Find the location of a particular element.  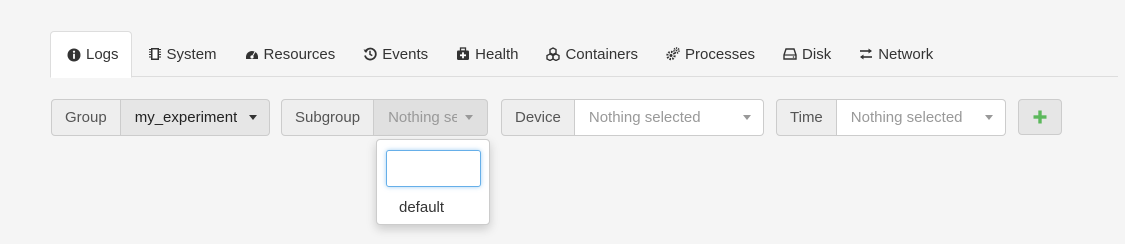

device-label: Device is located at coordinates (538, 117).